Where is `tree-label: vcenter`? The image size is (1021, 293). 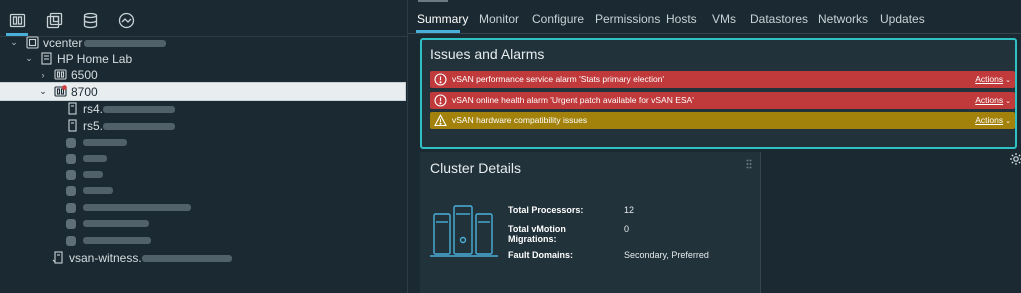
tree-label: vcenter is located at coordinates (105, 43).